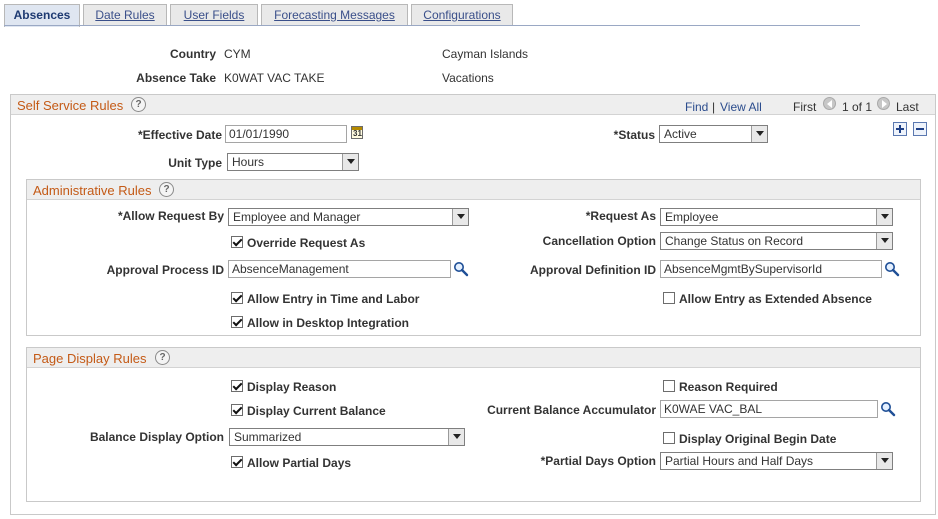 The width and height of the screenshot is (938, 519). I want to click on allow-desktop-integration-label: Allow in Desktop Integration, so click(328, 323).